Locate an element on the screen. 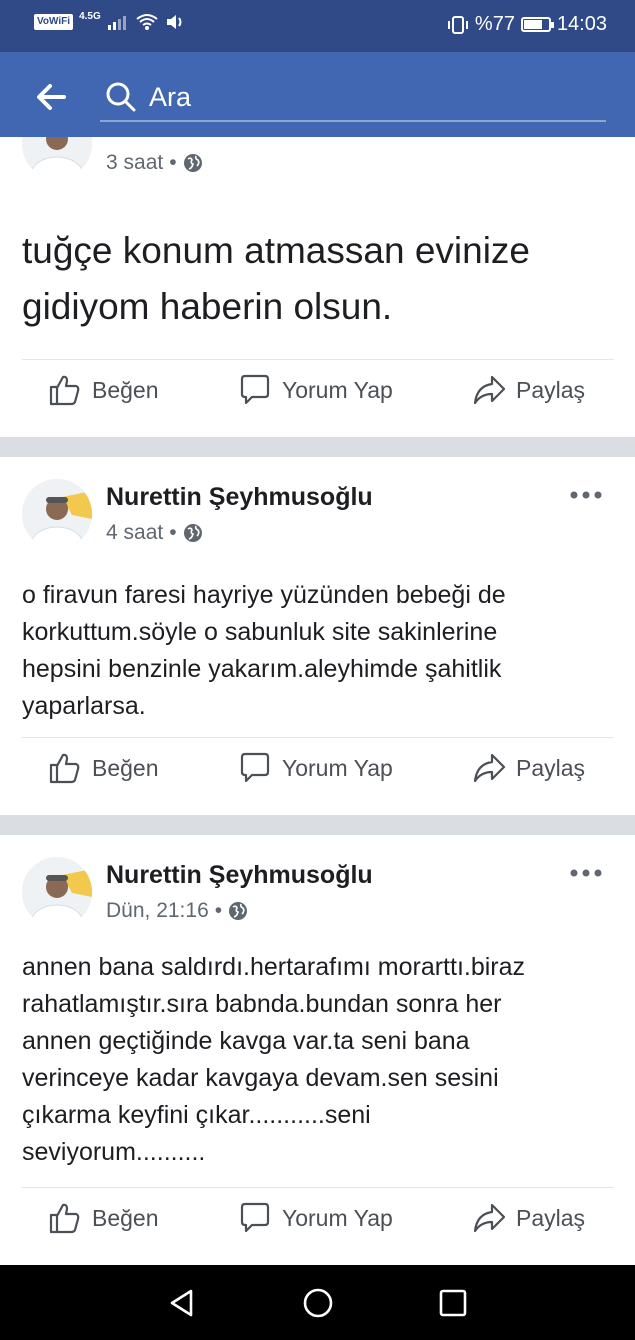 The width and height of the screenshot is (635, 1340). text-line: tuğçe konum atmassan evinize is located at coordinates (276, 250).